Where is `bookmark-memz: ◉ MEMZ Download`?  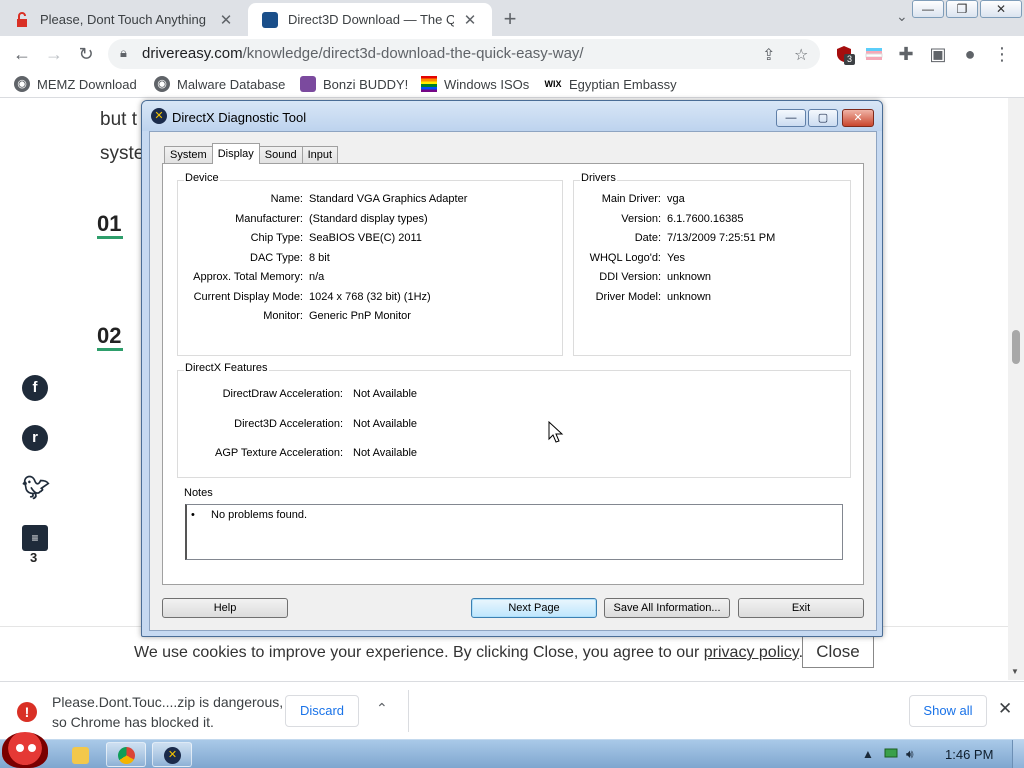
bookmark-memz: ◉ MEMZ Download is located at coordinates (75, 84).